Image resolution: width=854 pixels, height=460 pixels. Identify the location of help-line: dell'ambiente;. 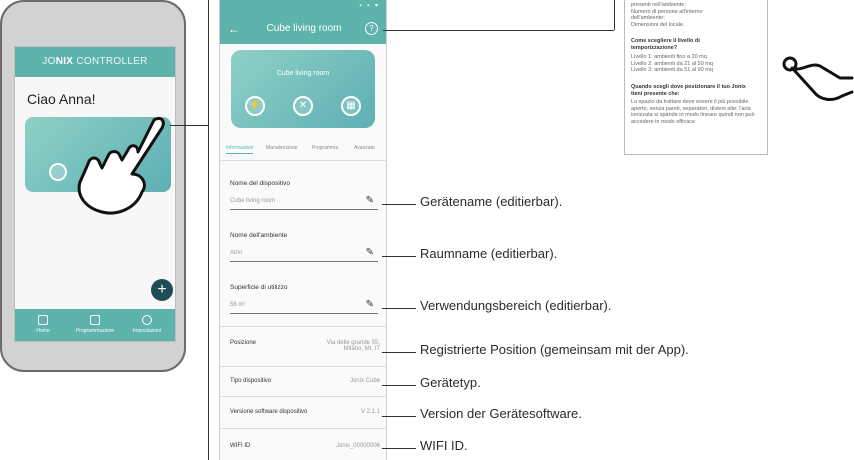
(648, 18).